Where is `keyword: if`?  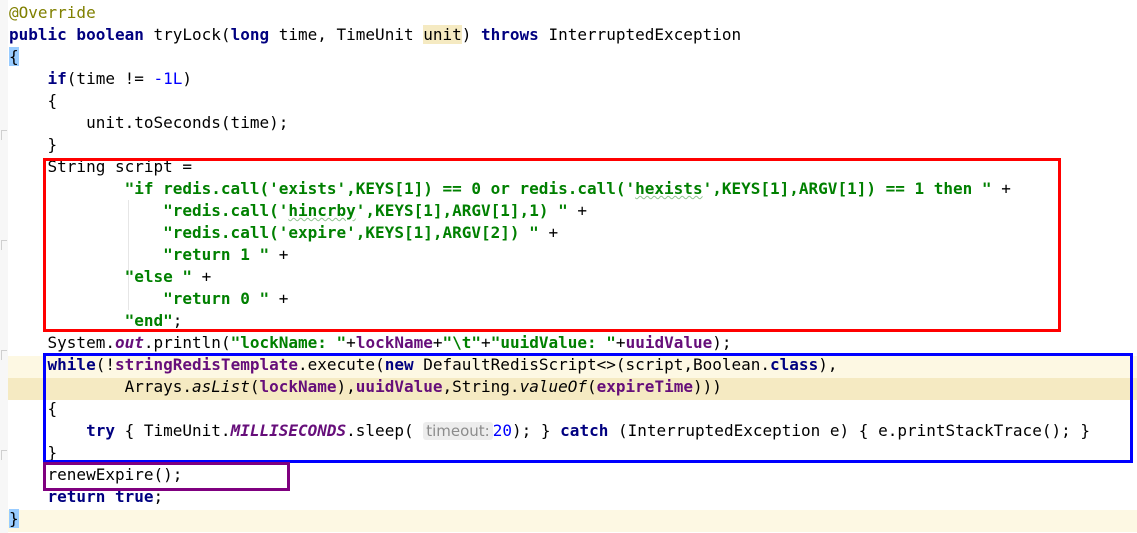
keyword: if is located at coordinates (57, 78).